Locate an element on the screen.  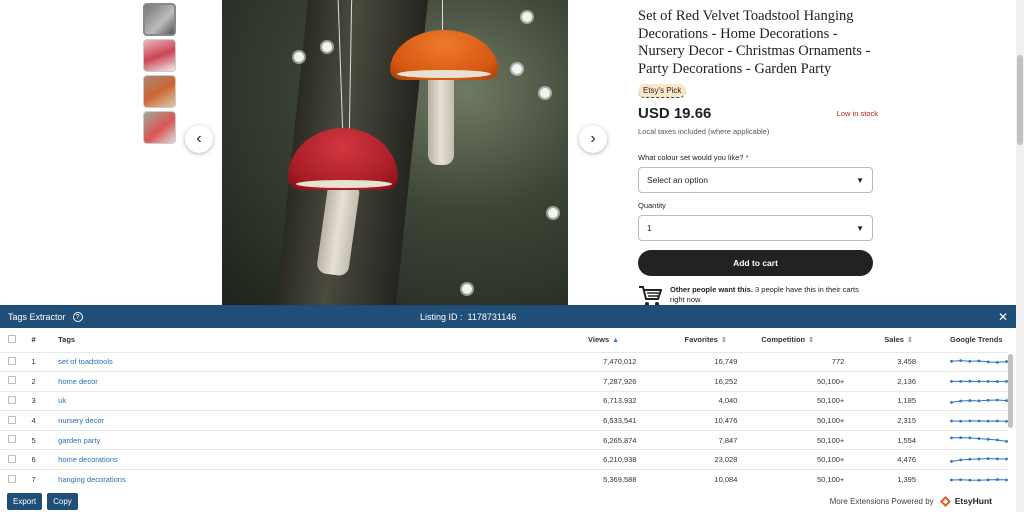
row-num: 5 is located at coordinates (35, 439).